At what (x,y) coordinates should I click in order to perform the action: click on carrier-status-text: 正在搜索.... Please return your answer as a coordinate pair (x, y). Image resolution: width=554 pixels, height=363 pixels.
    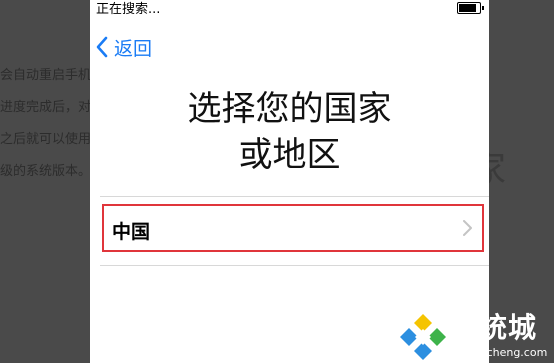
    Looking at the image, I should click on (128, 9).